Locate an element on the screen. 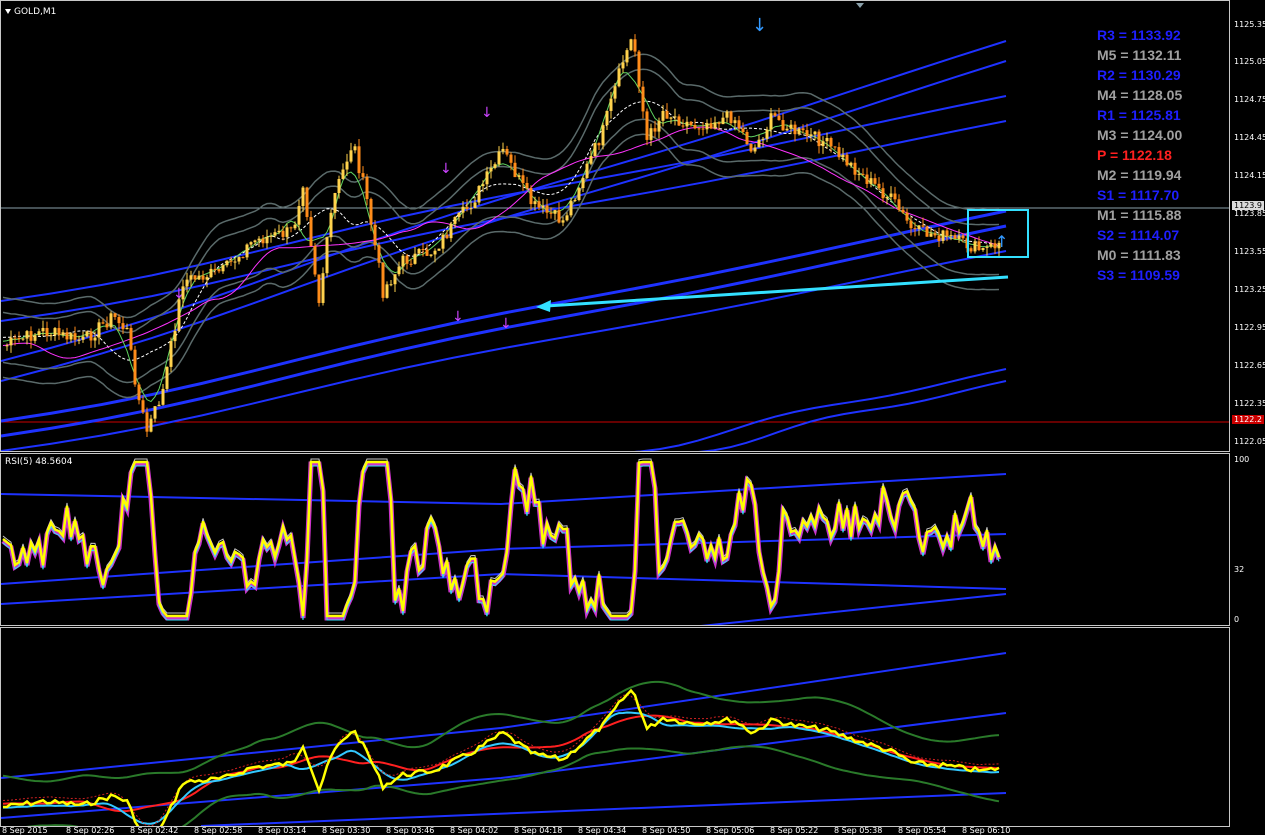 The image size is (1265, 835). time-tick-label: 8 Sep 03:30 is located at coordinates (346, 830).